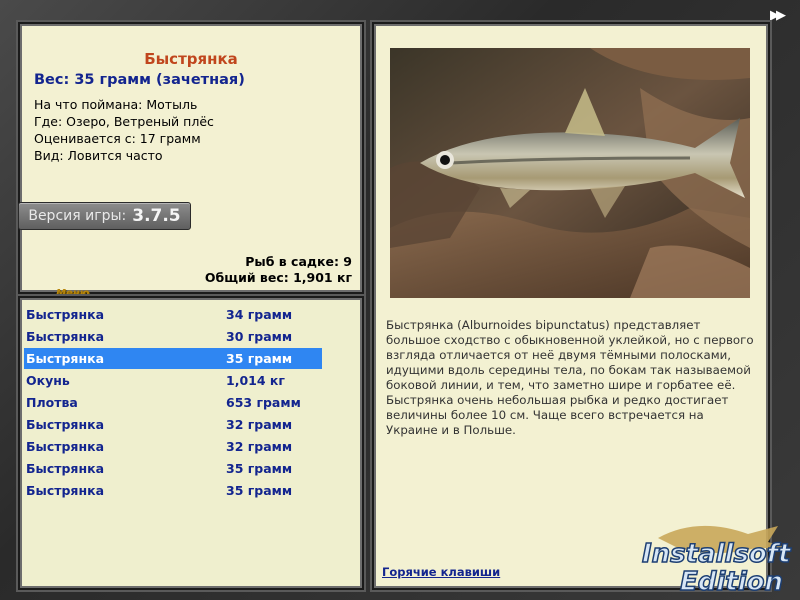 The image size is (800, 600). I want to click on version-label: Версия игры:, so click(77, 216).